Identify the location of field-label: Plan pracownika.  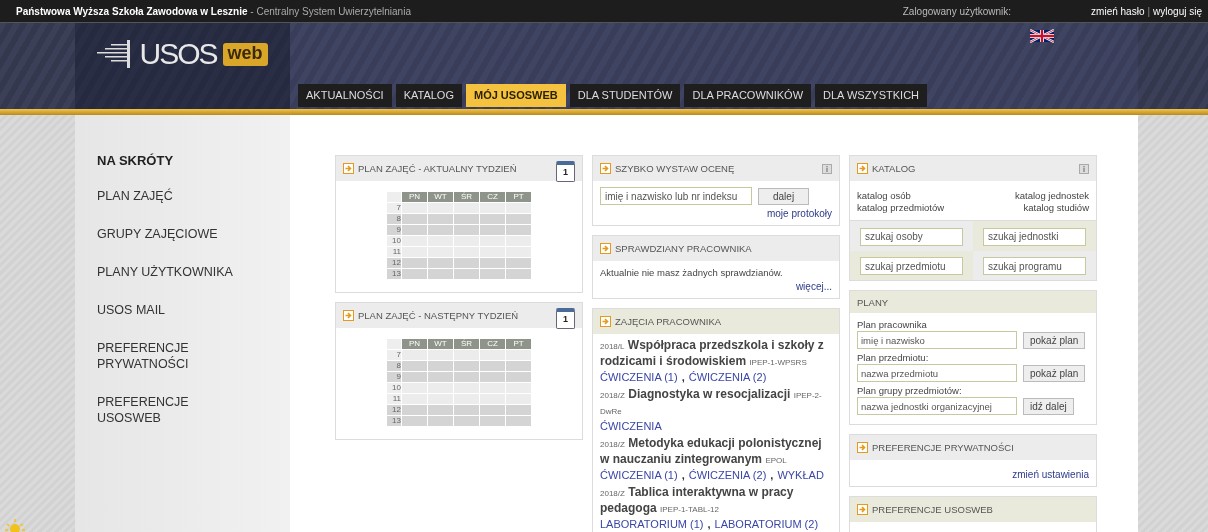
(892, 324).